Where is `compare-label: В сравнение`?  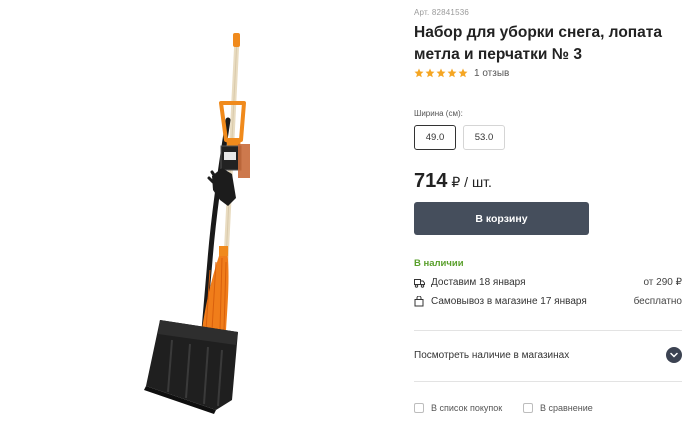 compare-label: В сравнение is located at coordinates (566, 408).